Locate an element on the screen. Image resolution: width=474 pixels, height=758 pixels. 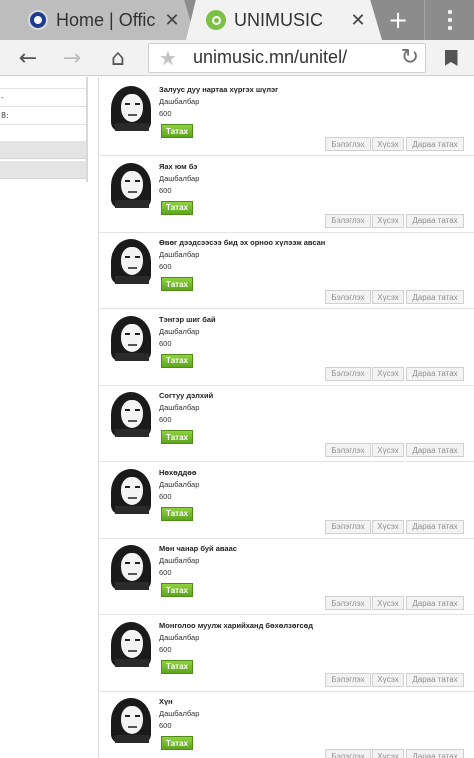
song-title: Яах юм бэ is located at coordinates (178, 166).